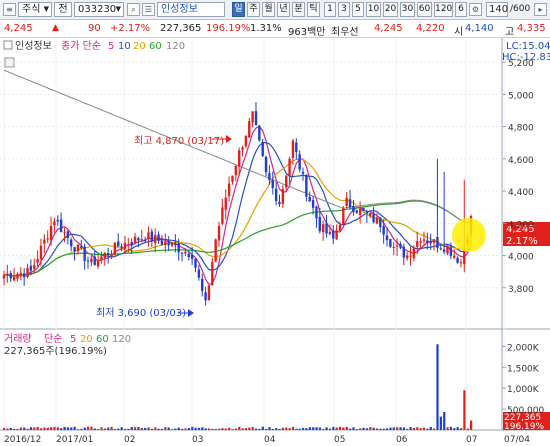  I want to click on price-change-rate: +2.17%, so click(130, 28).